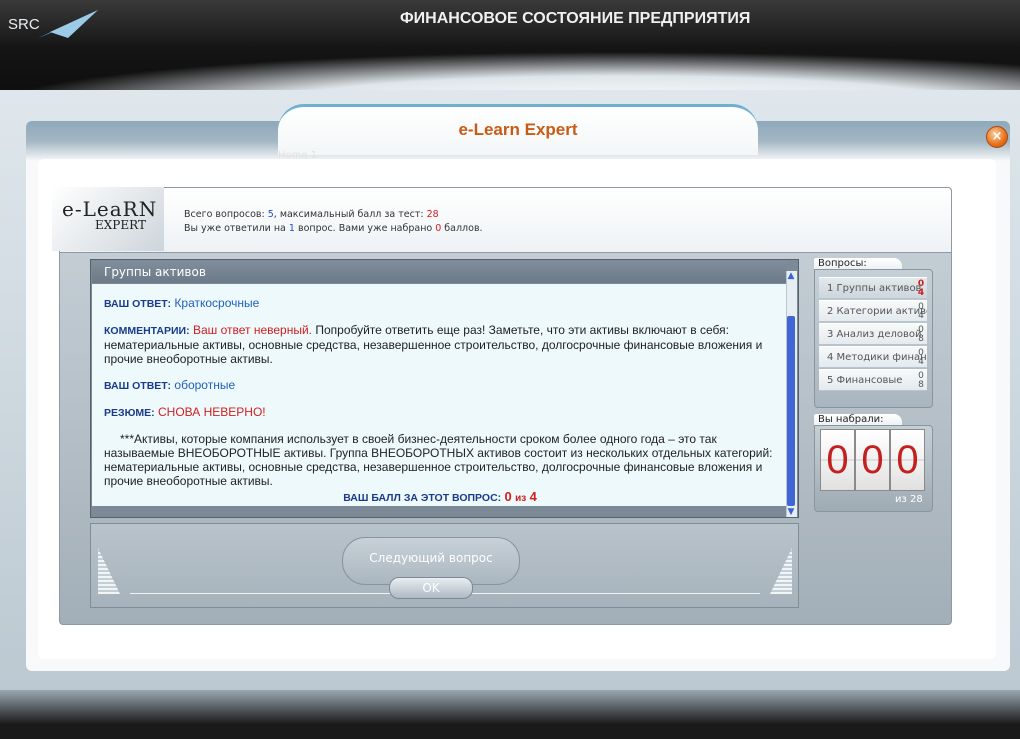  I want to click on score-total: из 28, so click(909, 499).